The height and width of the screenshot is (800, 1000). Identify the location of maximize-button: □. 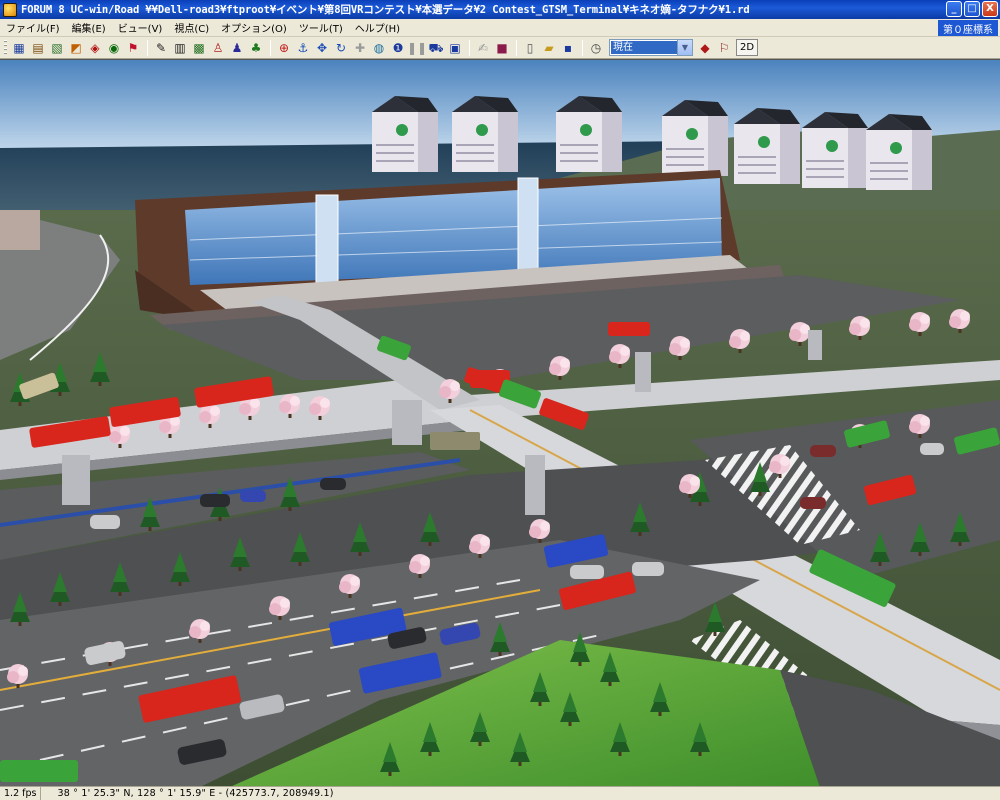
(972, 9).